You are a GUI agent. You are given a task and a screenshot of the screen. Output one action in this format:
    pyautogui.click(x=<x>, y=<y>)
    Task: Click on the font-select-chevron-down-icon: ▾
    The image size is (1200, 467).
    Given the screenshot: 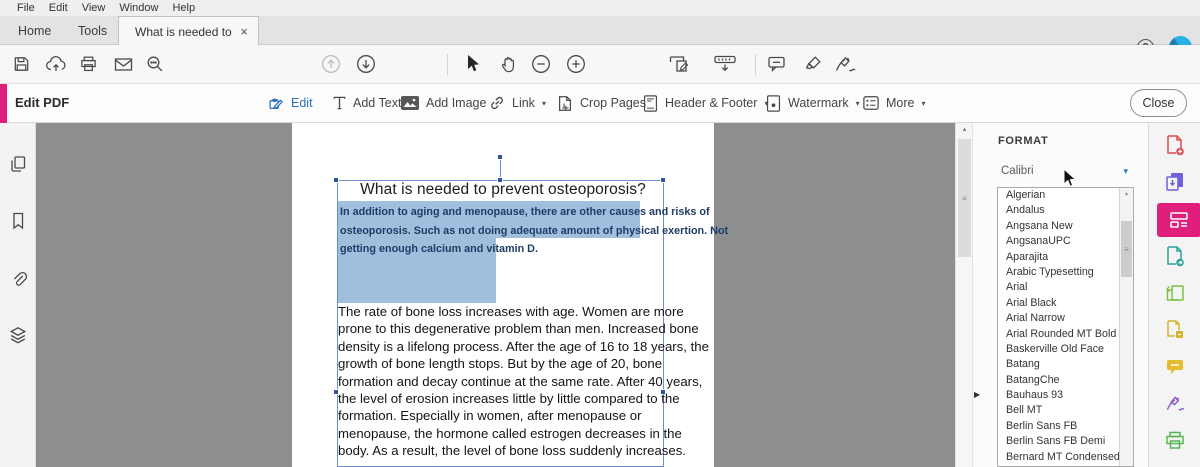 What is the action you would take?
    pyautogui.click(x=1125, y=171)
    